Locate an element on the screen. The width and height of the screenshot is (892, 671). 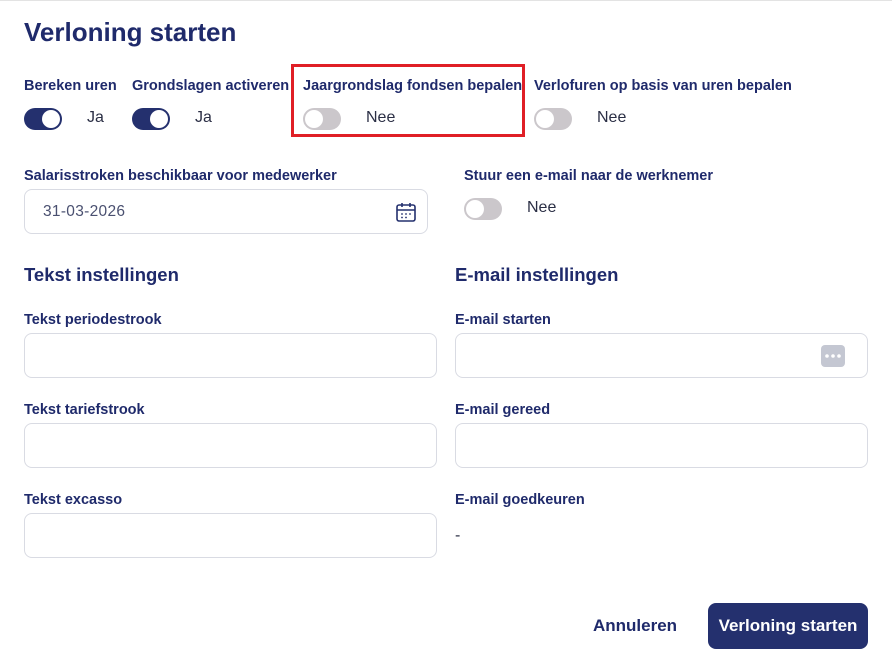
bereken-uren-toggle is located at coordinates (43, 119).